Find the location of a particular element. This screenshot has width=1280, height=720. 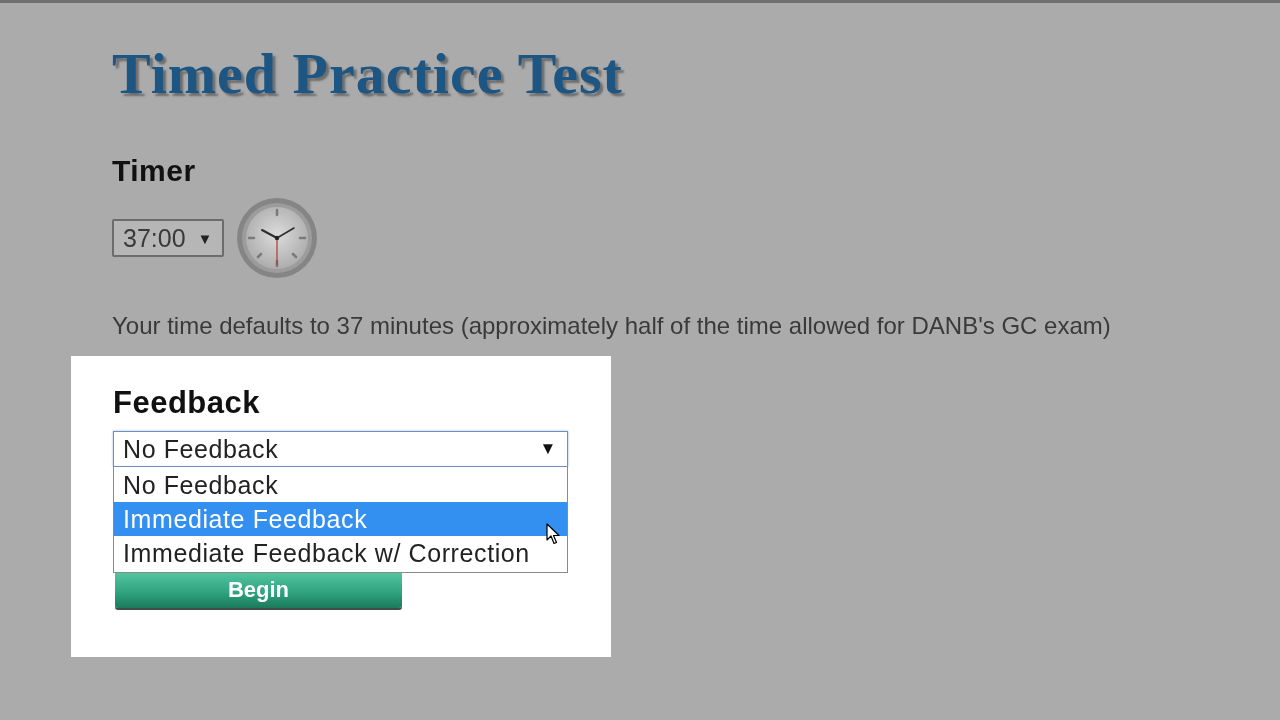

clock-icon is located at coordinates (277, 238).